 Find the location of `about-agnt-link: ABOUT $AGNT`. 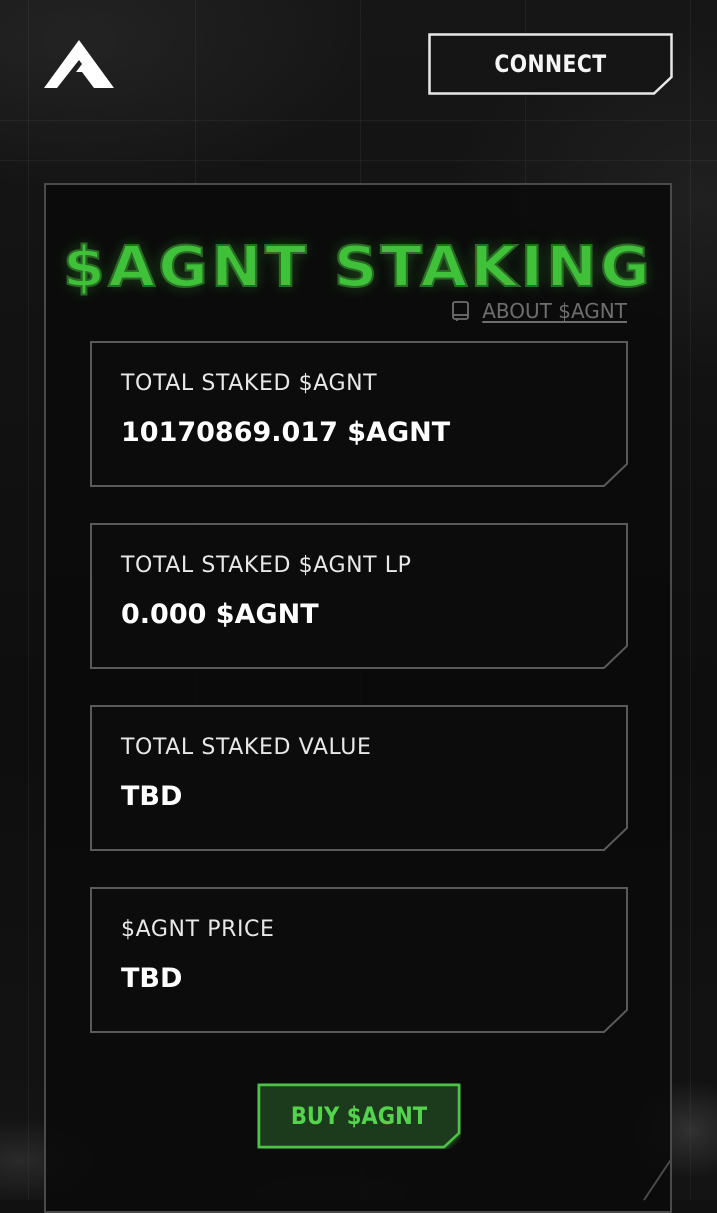

about-agnt-link: ABOUT $AGNT is located at coordinates (538, 311).